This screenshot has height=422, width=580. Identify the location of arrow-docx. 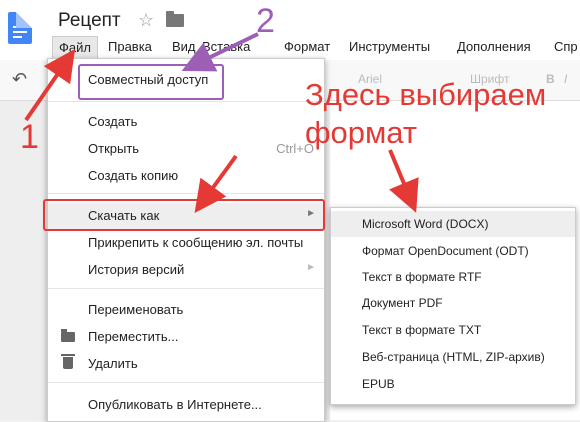
(403, 181).